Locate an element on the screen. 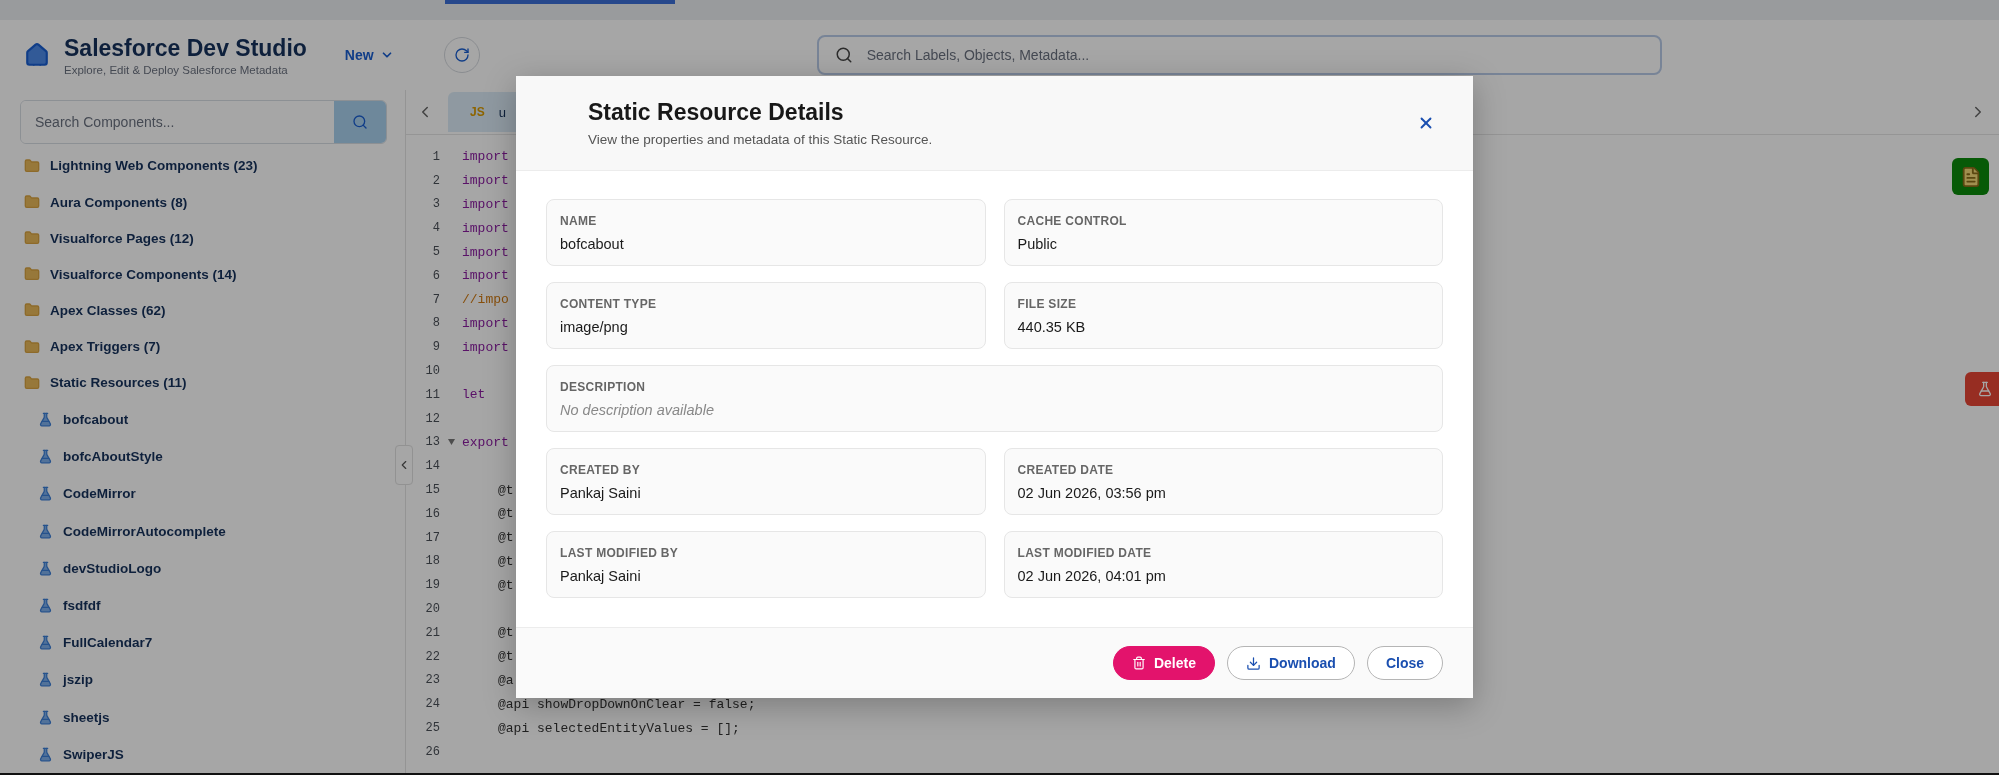 This screenshot has width=1999, height=775. folder-item: Static Resources (11) is located at coordinates (118, 383).